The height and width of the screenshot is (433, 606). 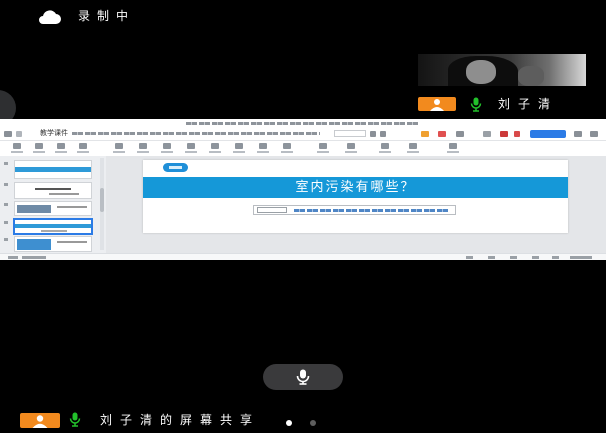 I want to click on mute-button, so click(x=303, y=377).